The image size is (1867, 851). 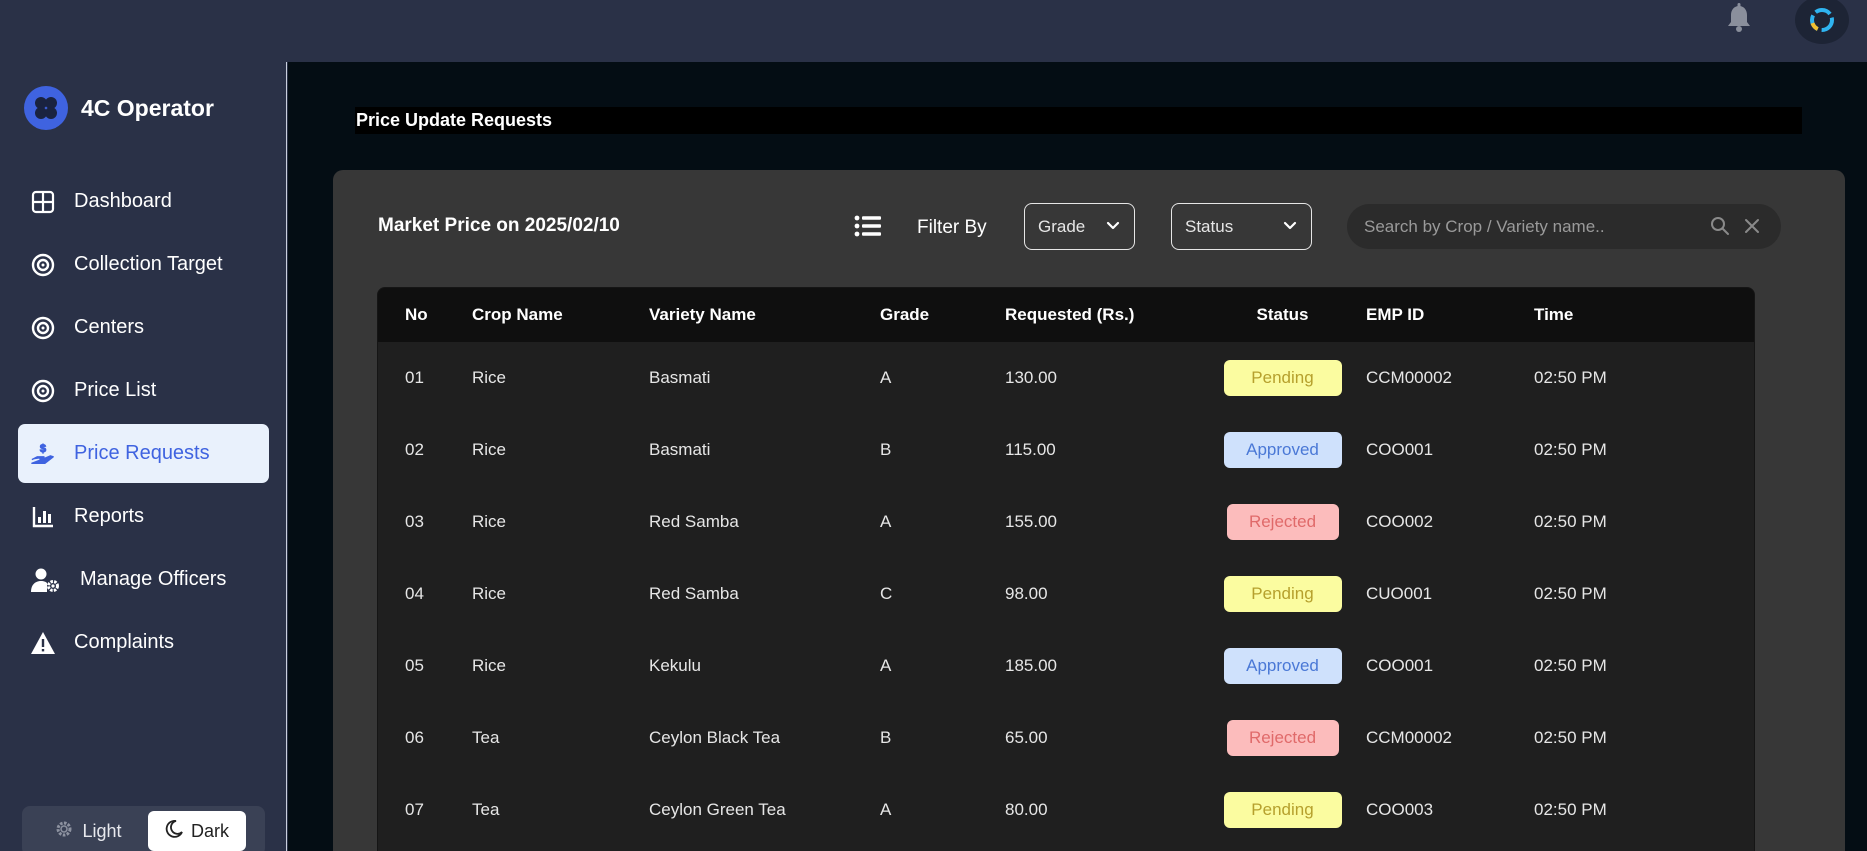 I want to click on hand-dollar-icon: $, so click(x=43, y=454).